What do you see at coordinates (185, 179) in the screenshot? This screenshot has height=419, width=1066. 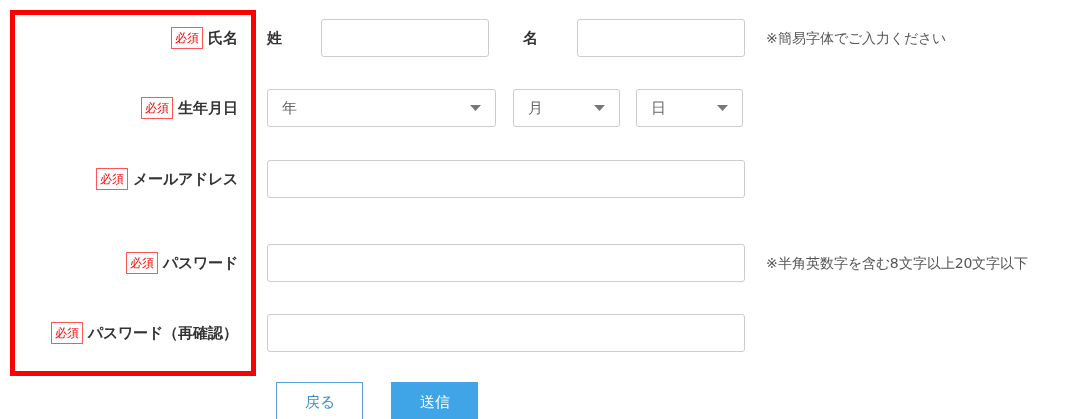 I see `field-label: メールアドレス` at bounding box center [185, 179].